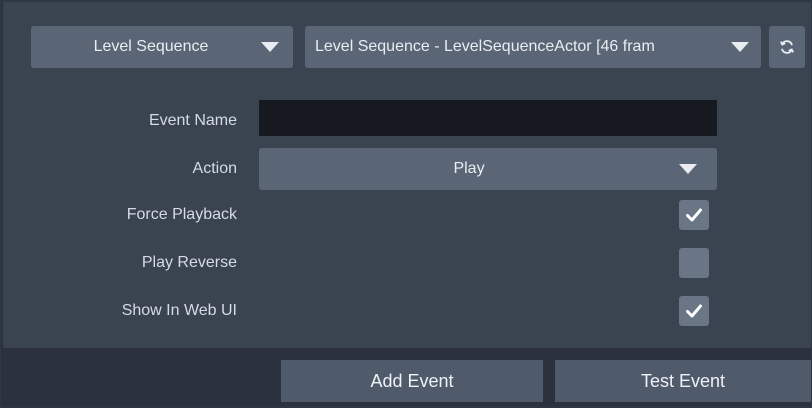 The image size is (812, 408). I want to click on show-in-web-ui-checkbox, so click(694, 311).